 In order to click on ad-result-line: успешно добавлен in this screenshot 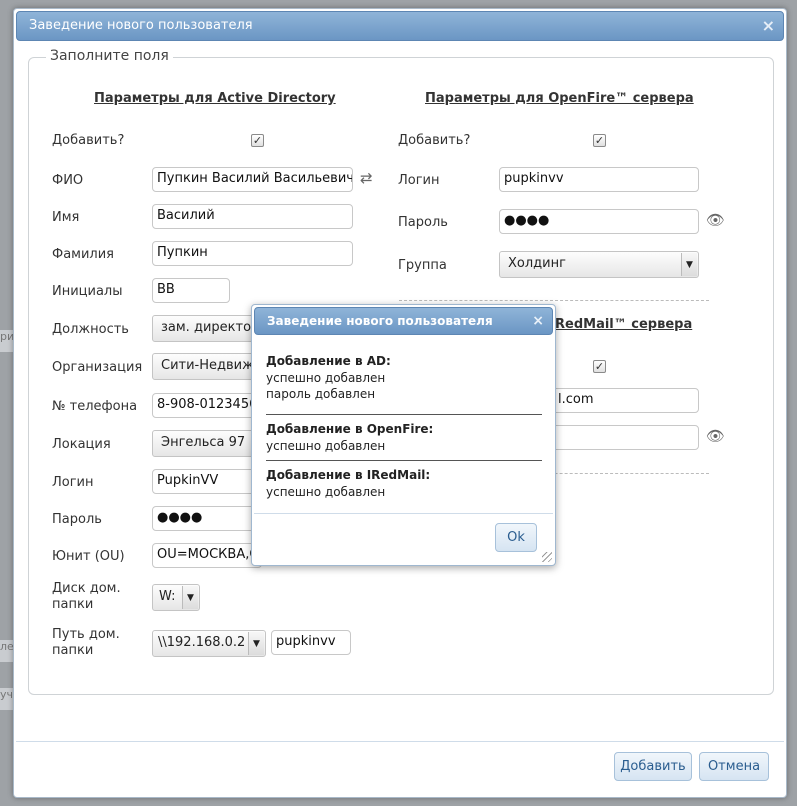, I will do `click(326, 378)`.